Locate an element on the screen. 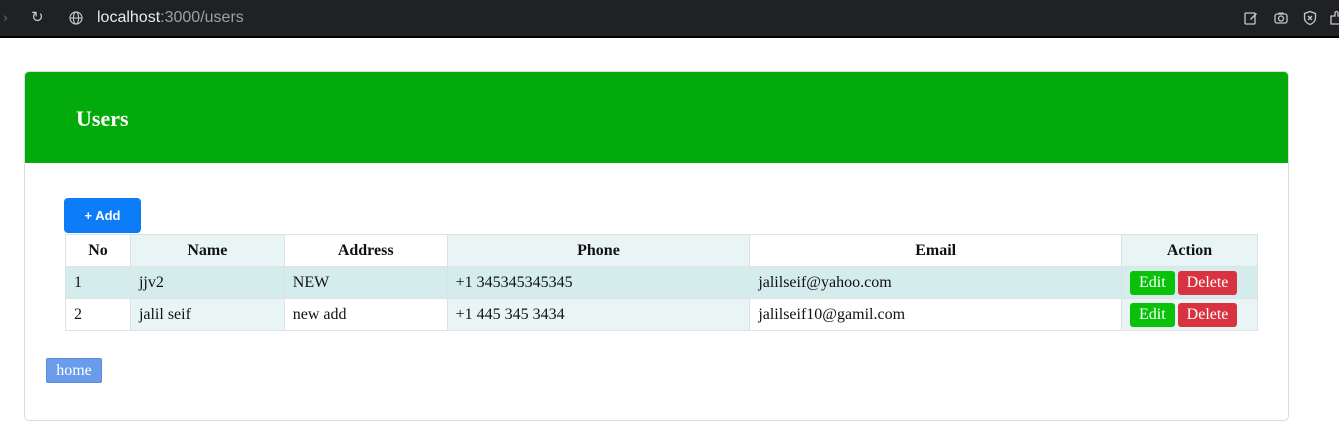 This screenshot has width=1339, height=421. camera-icon is located at coordinates (1281, 18).